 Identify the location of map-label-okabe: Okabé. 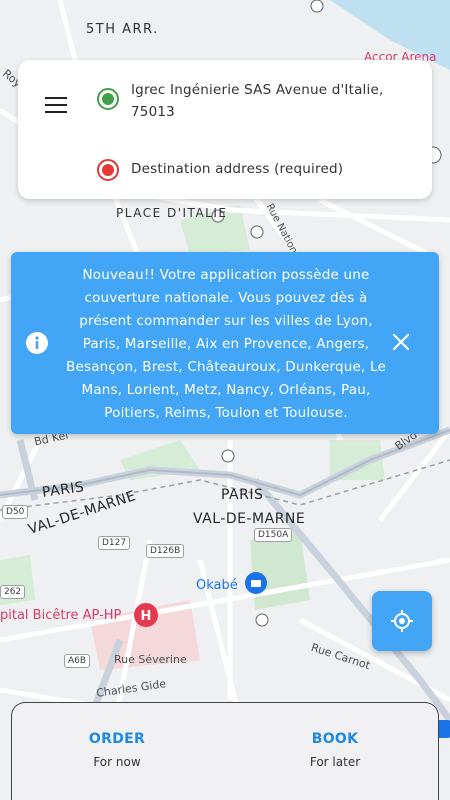
(217, 585).